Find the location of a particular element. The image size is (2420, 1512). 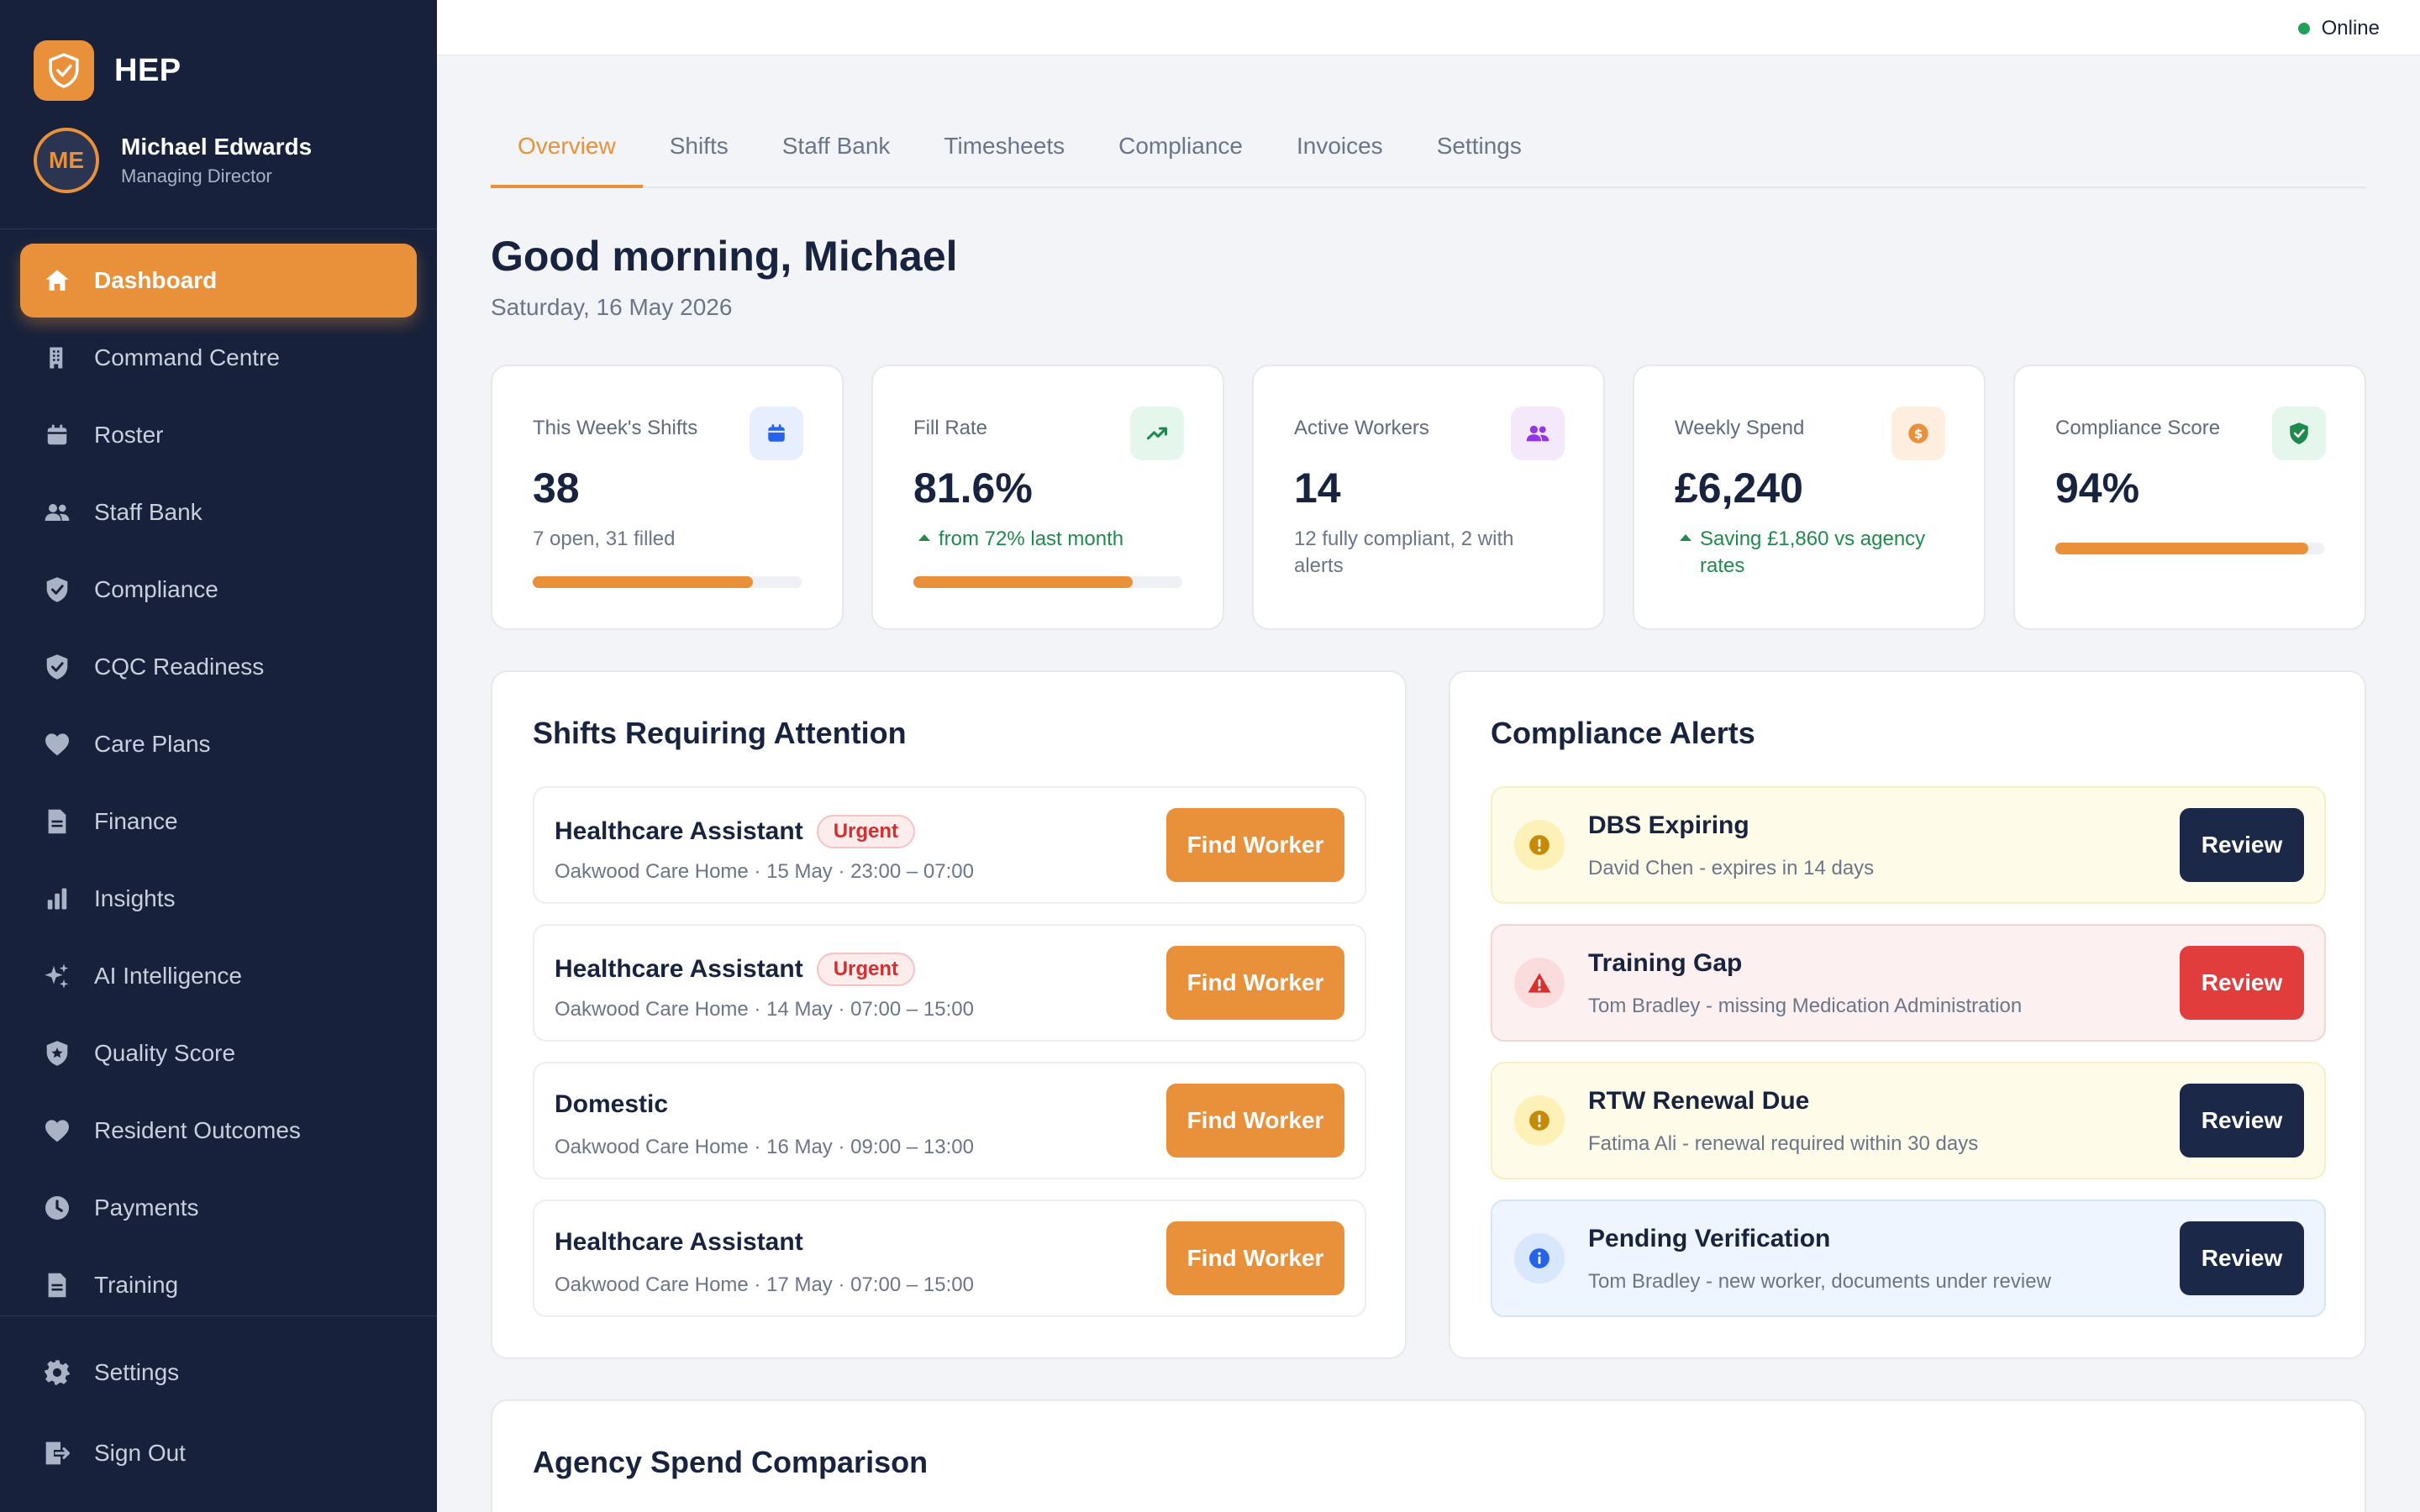

coin-icon: $ is located at coordinates (1918, 433).